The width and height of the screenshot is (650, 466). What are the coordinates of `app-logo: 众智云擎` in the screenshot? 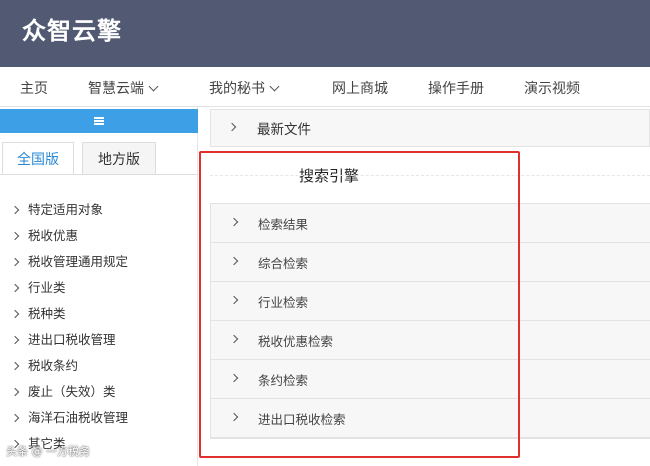 It's located at (72, 28).